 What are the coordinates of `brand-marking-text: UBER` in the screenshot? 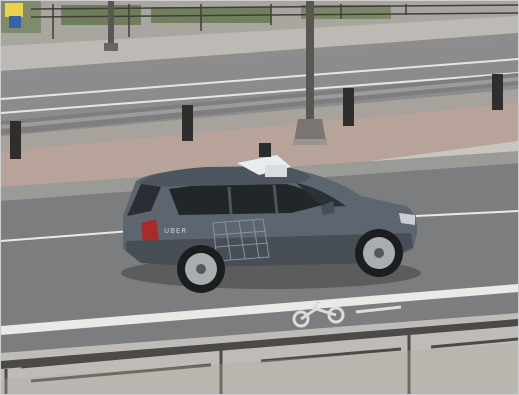 It's located at (175, 231).